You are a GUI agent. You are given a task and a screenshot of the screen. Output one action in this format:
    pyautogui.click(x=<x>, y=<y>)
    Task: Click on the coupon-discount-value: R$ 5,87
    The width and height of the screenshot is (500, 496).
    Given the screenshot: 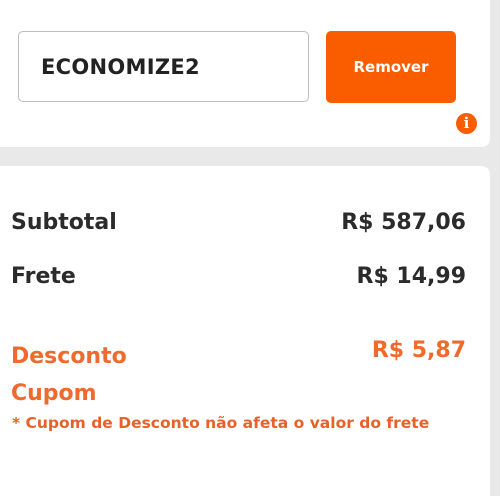 What is the action you would take?
    pyautogui.click(x=418, y=350)
    